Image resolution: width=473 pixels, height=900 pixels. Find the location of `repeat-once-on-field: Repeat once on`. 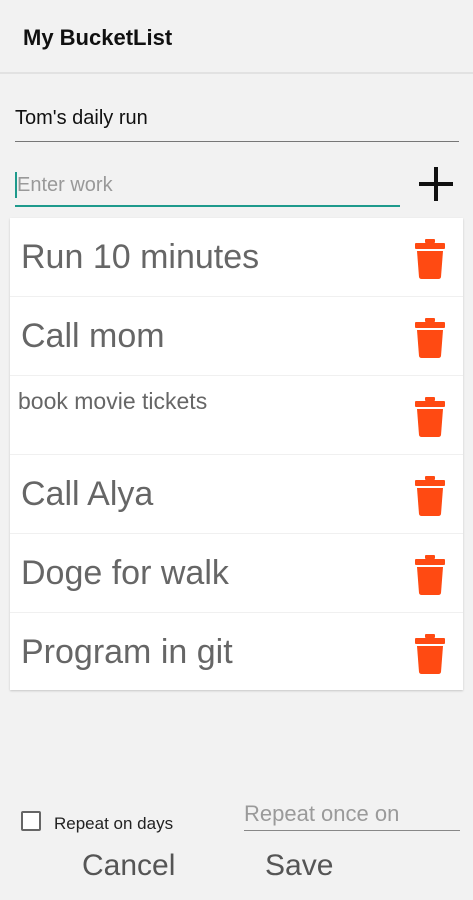

repeat-once-on-field: Repeat once on is located at coordinates (352, 815).